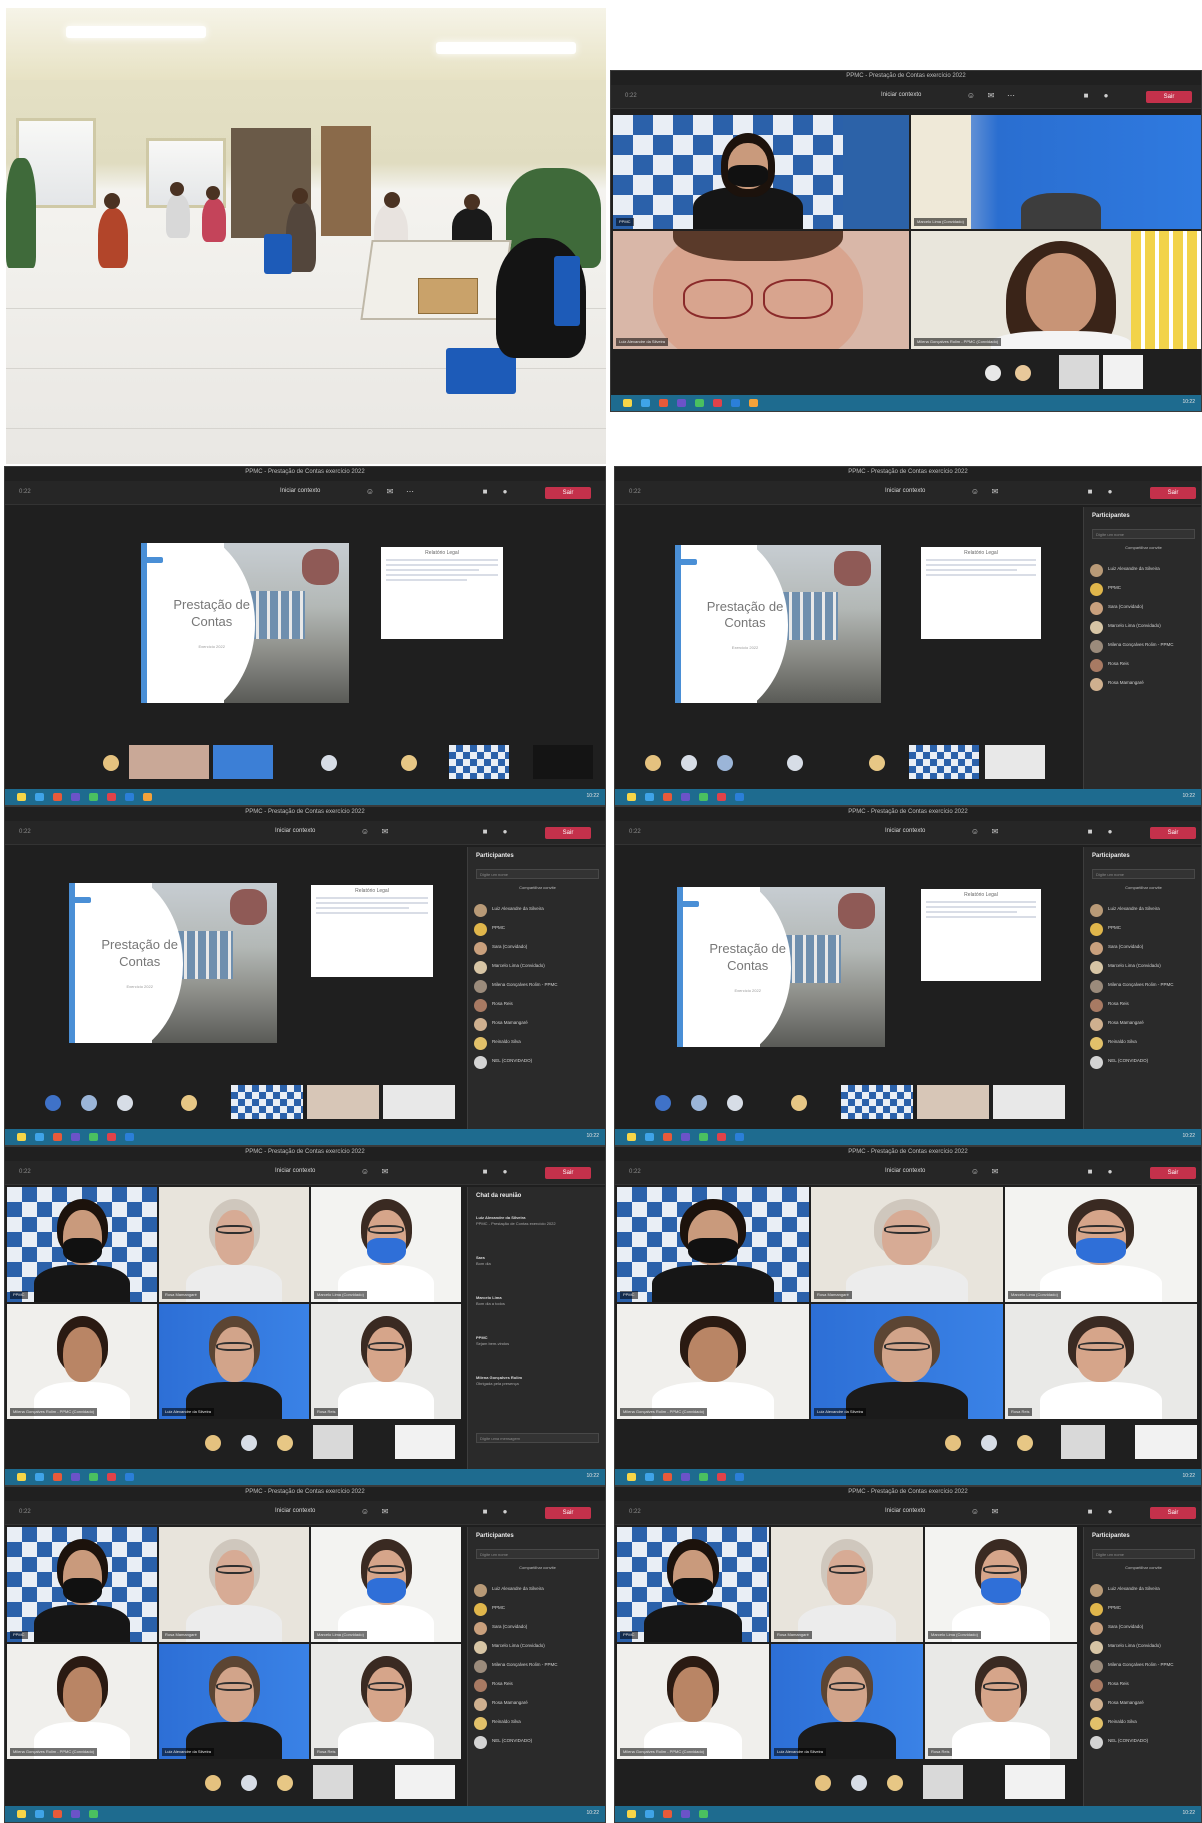  Describe the element at coordinates (410, 492) in the screenshot. I see `more-options-icon: ⋯` at that location.